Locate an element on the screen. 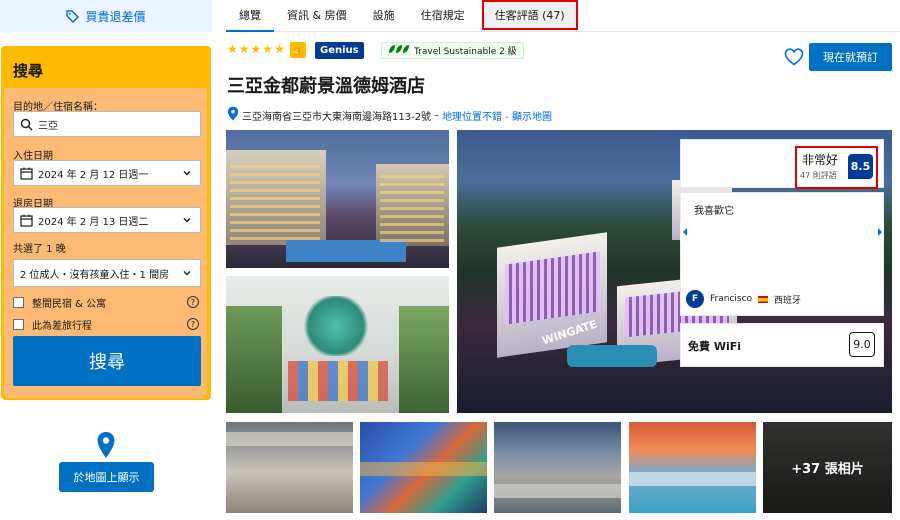 The height and width of the screenshot is (520, 900). homes-checkbox-row: 整間民宿 & 公寓 ? is located at coordinates (107, 302).